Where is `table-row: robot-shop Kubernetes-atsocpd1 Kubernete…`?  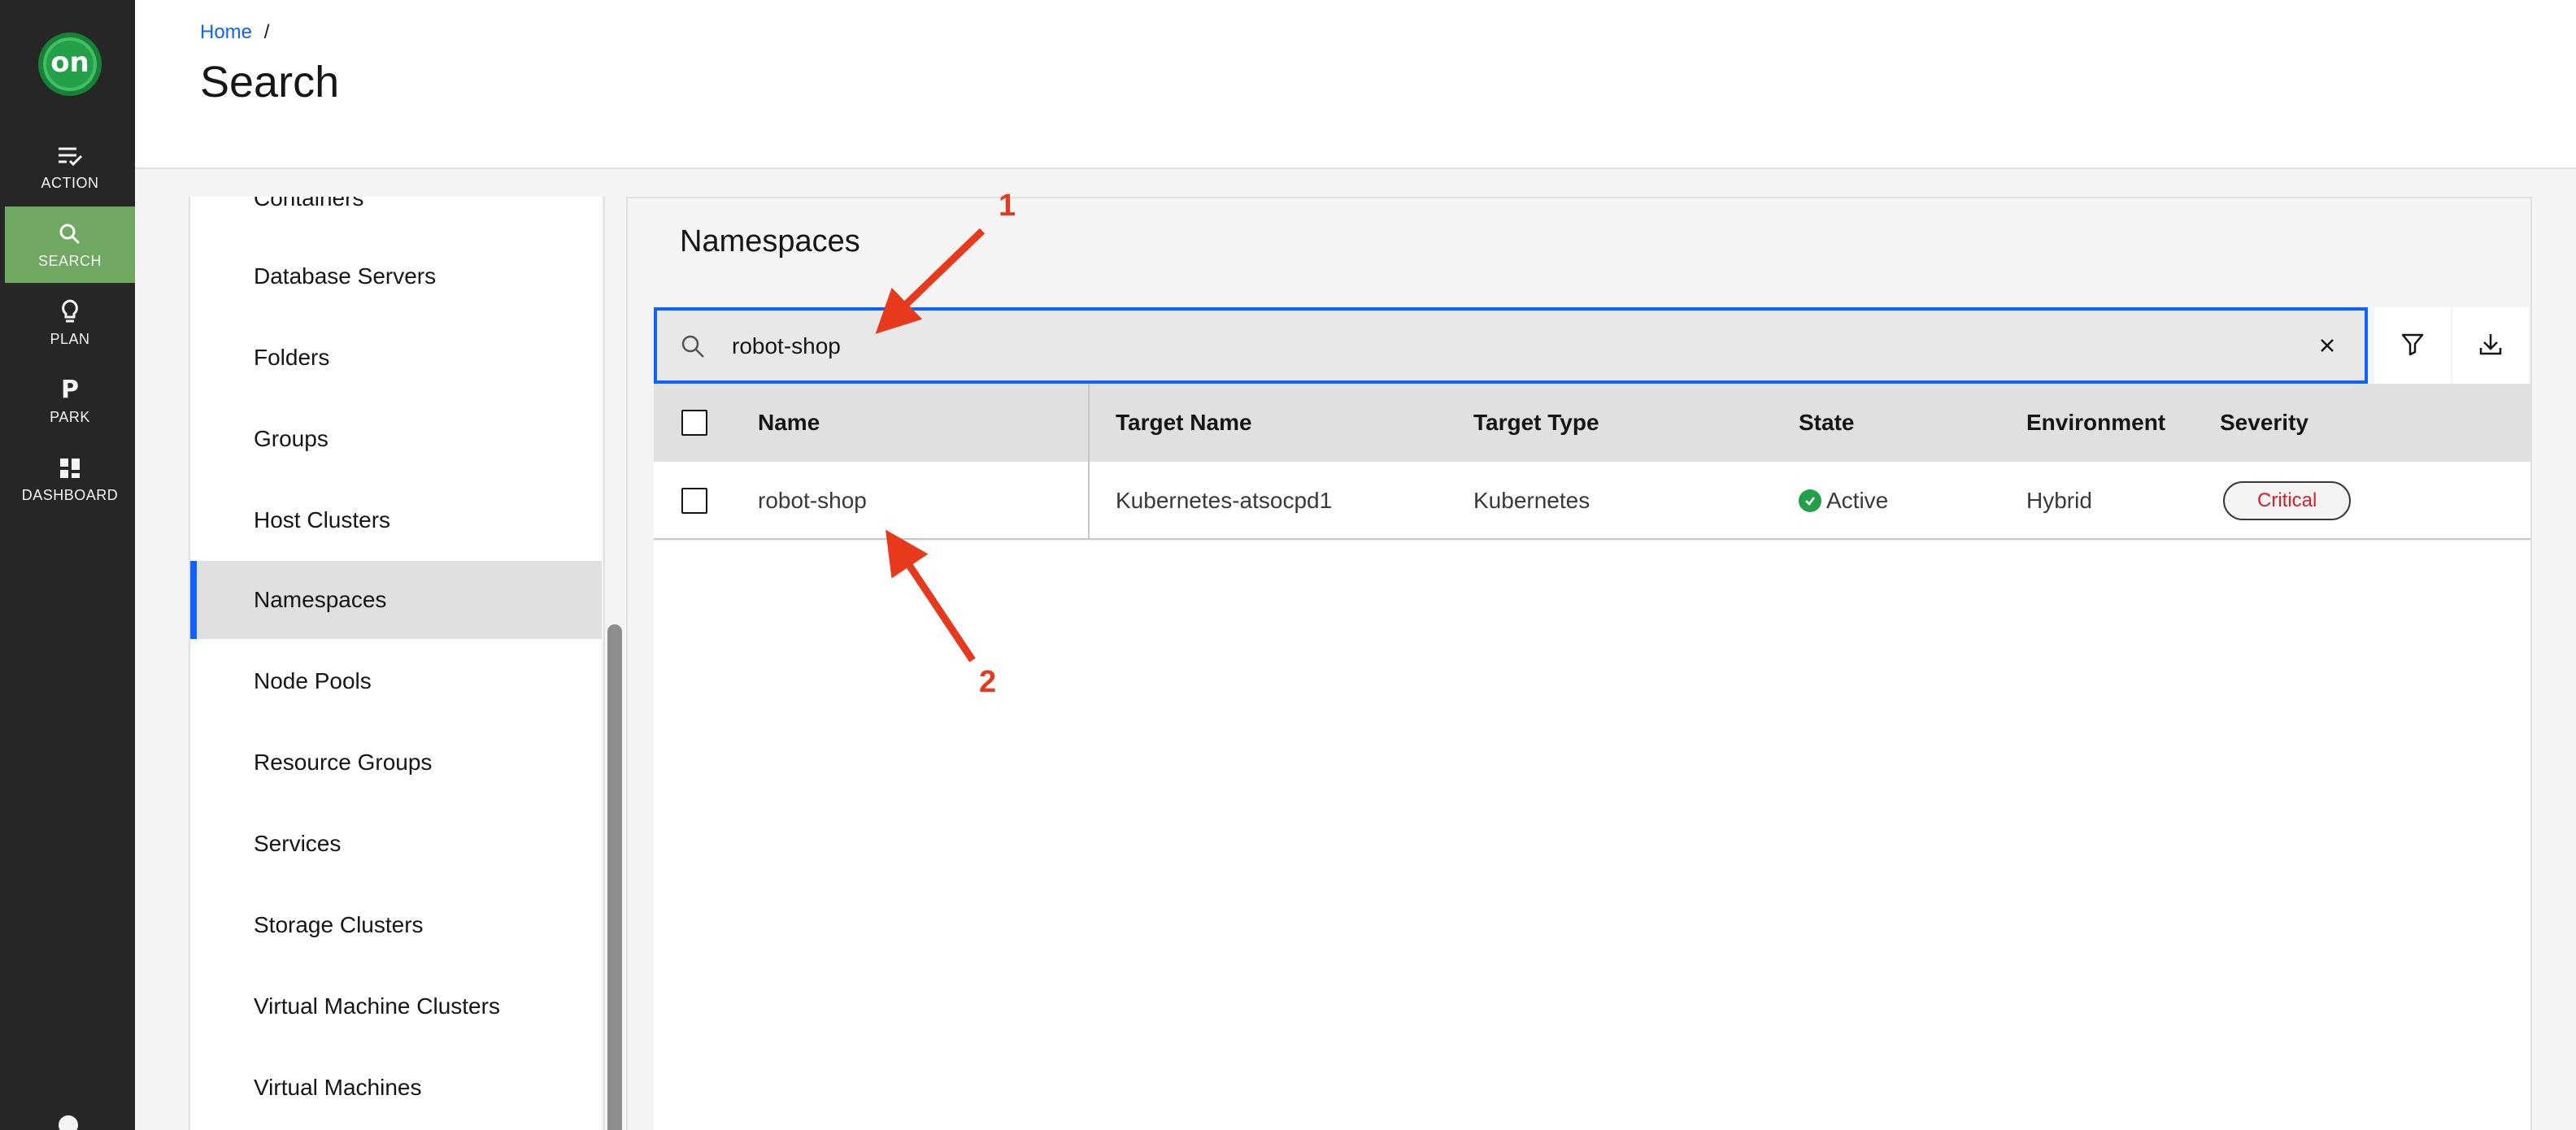
table-row: robot-shop Kubernetes-atsocpd1 Kubernete… is located at coordinates (1592, 501).